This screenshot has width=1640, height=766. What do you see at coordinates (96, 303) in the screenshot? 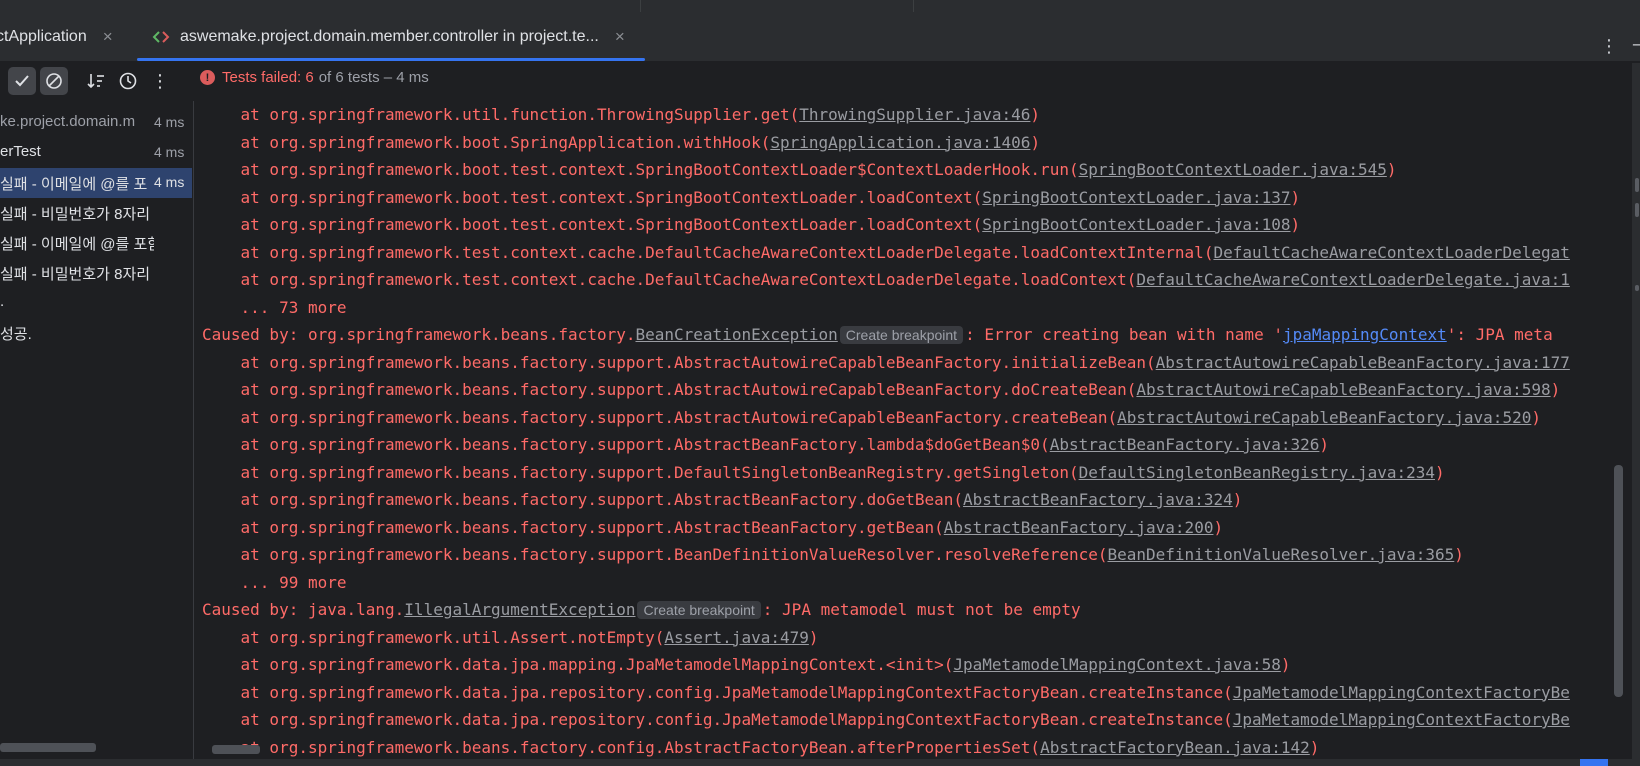
I see `test-tree-row: .` at bounding box center [96, 303].